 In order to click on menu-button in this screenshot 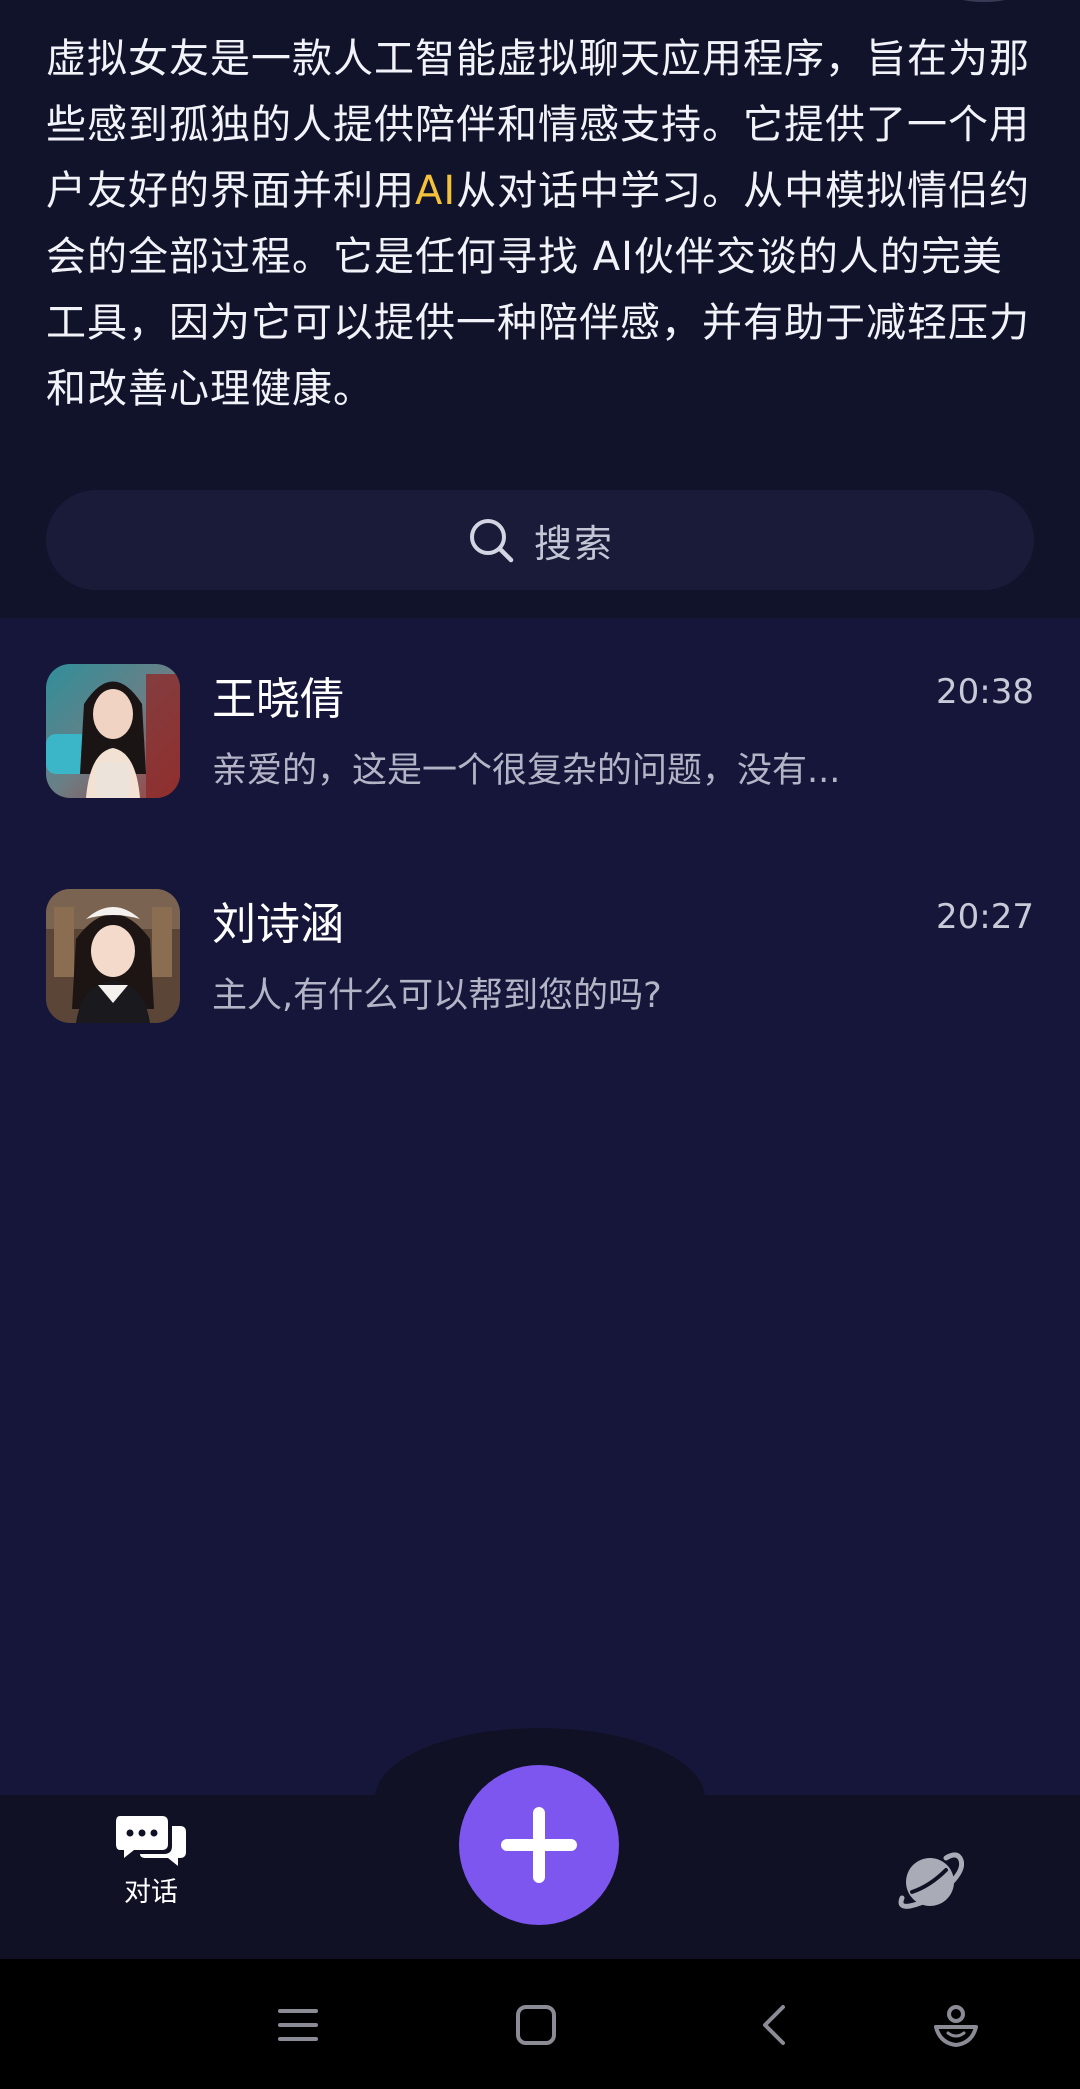, I will do `click(298, 2025)`.